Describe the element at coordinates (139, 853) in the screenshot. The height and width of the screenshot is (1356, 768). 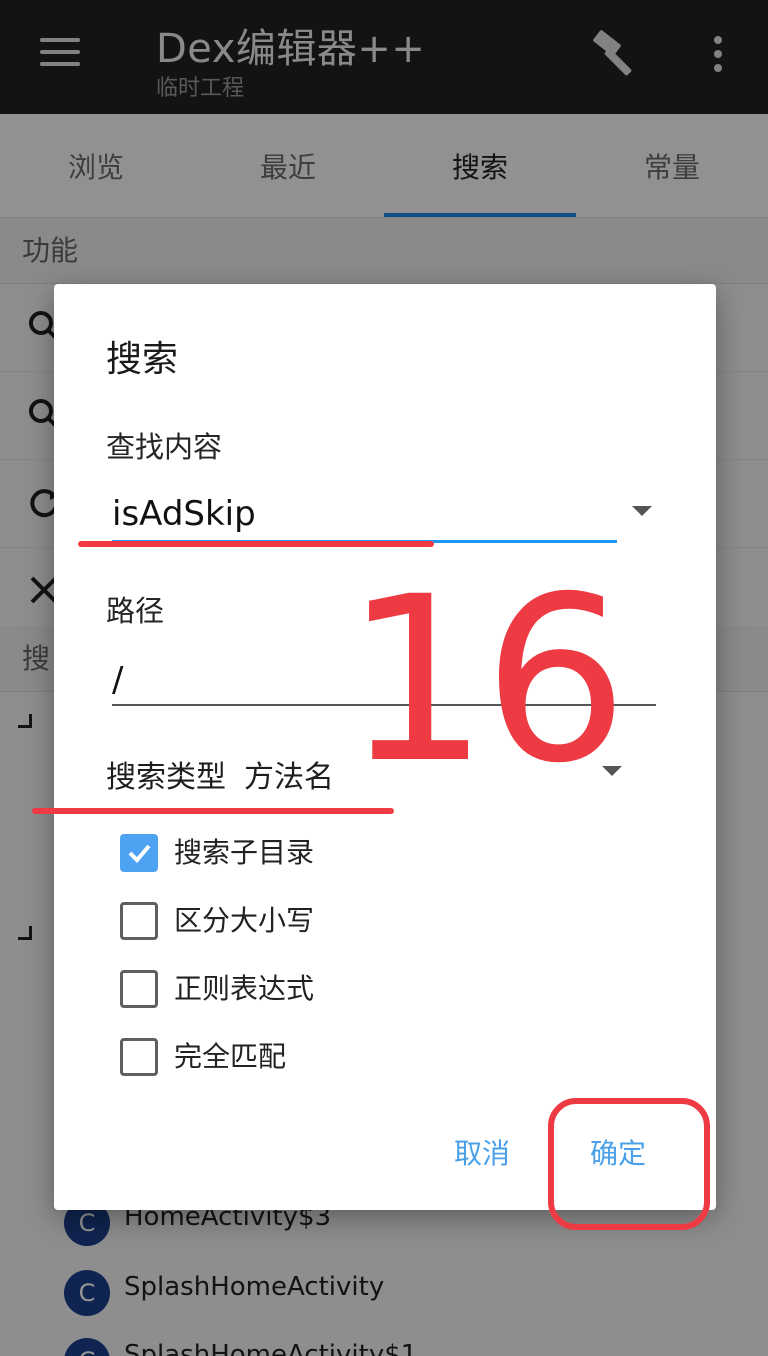
I see `checkbox-checked` at that location.